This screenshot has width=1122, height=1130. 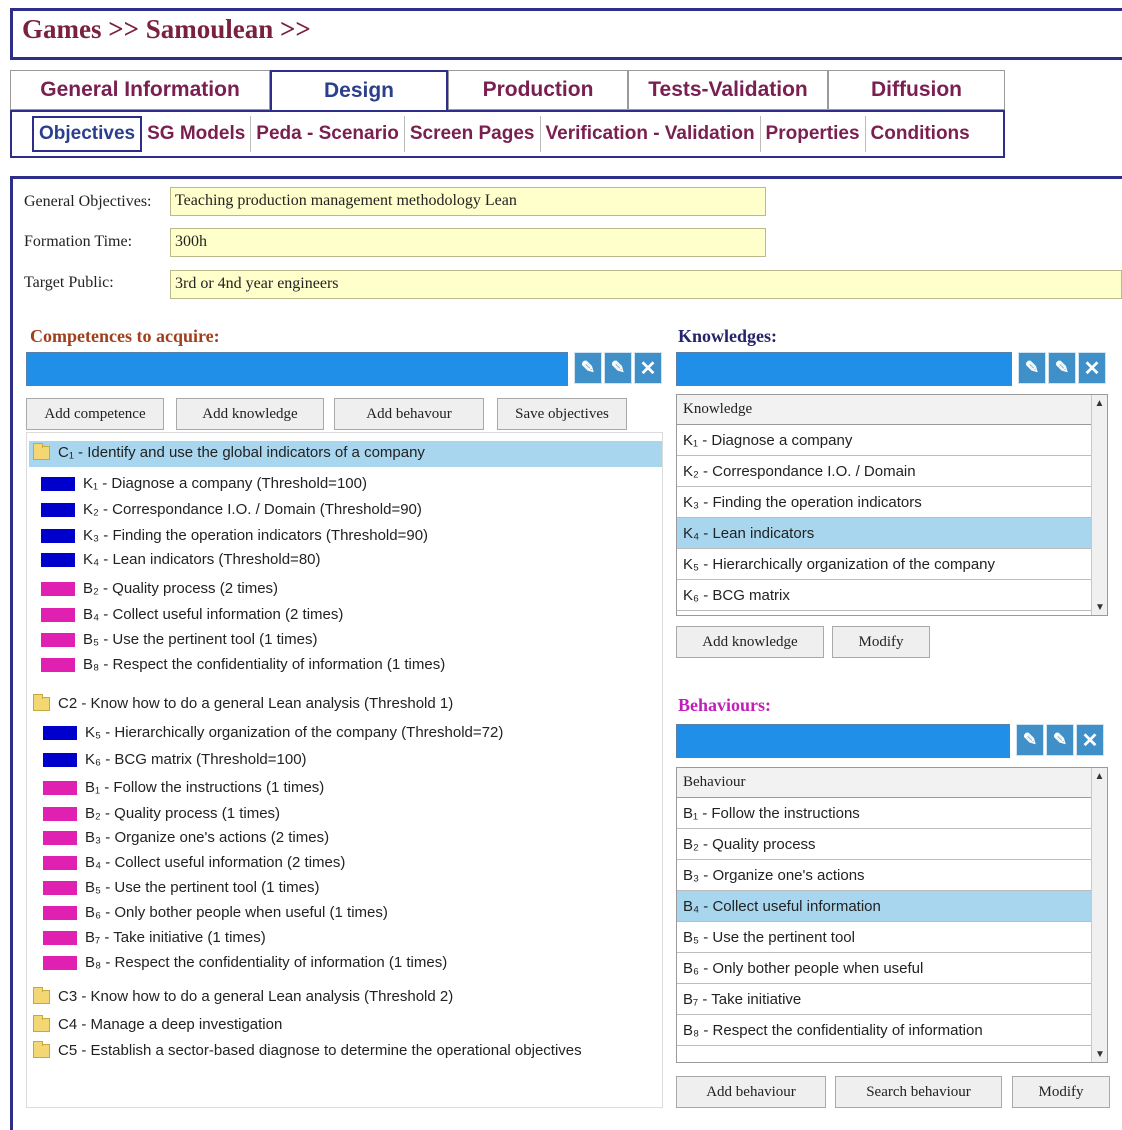 What do you see at coordinates (884, 502) in the screenshot?
I see `knowledge-list-item: K₃ - Finding the operation indicators` at bounding box center [884, 502].